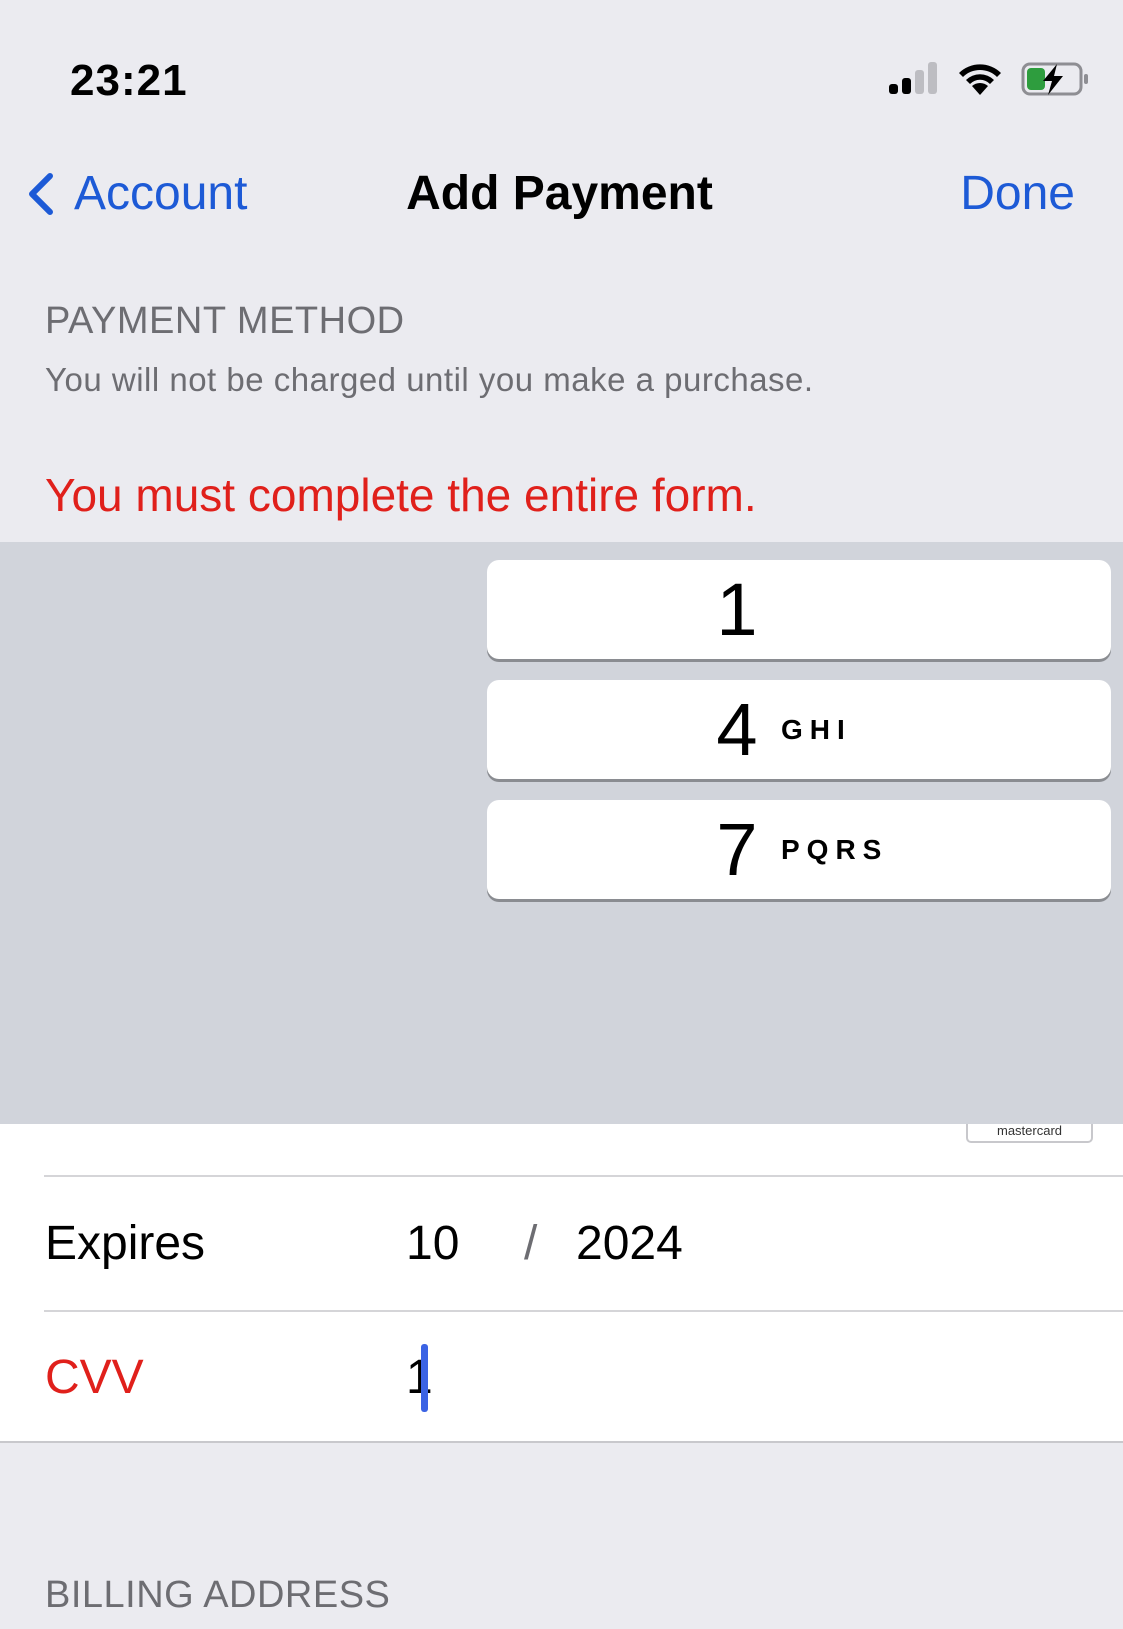 This screenshot has width=1123, height=1629. I want to click on key-7: 7 PQRS, so click(799, 849).